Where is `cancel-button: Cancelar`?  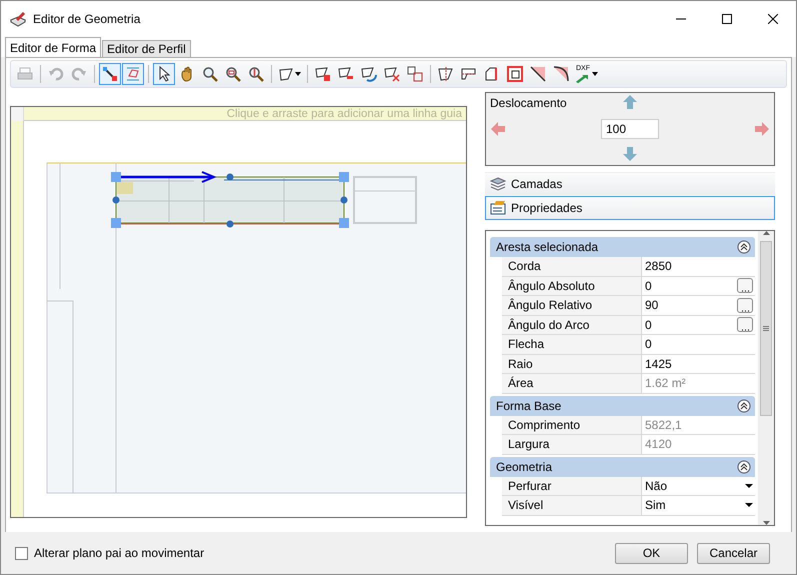
cancel-button: Cancelar is located at coordinates (733, 553).